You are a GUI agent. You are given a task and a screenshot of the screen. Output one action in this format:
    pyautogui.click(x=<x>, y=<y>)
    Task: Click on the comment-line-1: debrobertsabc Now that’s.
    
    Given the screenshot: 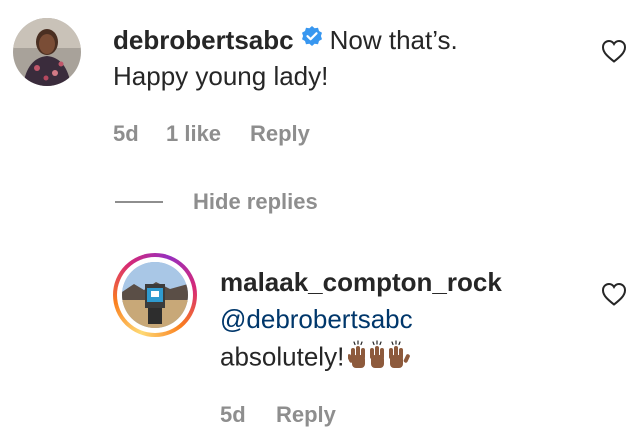 What is the action you would take?
    pyautogui.click(x=285, y=42)
    